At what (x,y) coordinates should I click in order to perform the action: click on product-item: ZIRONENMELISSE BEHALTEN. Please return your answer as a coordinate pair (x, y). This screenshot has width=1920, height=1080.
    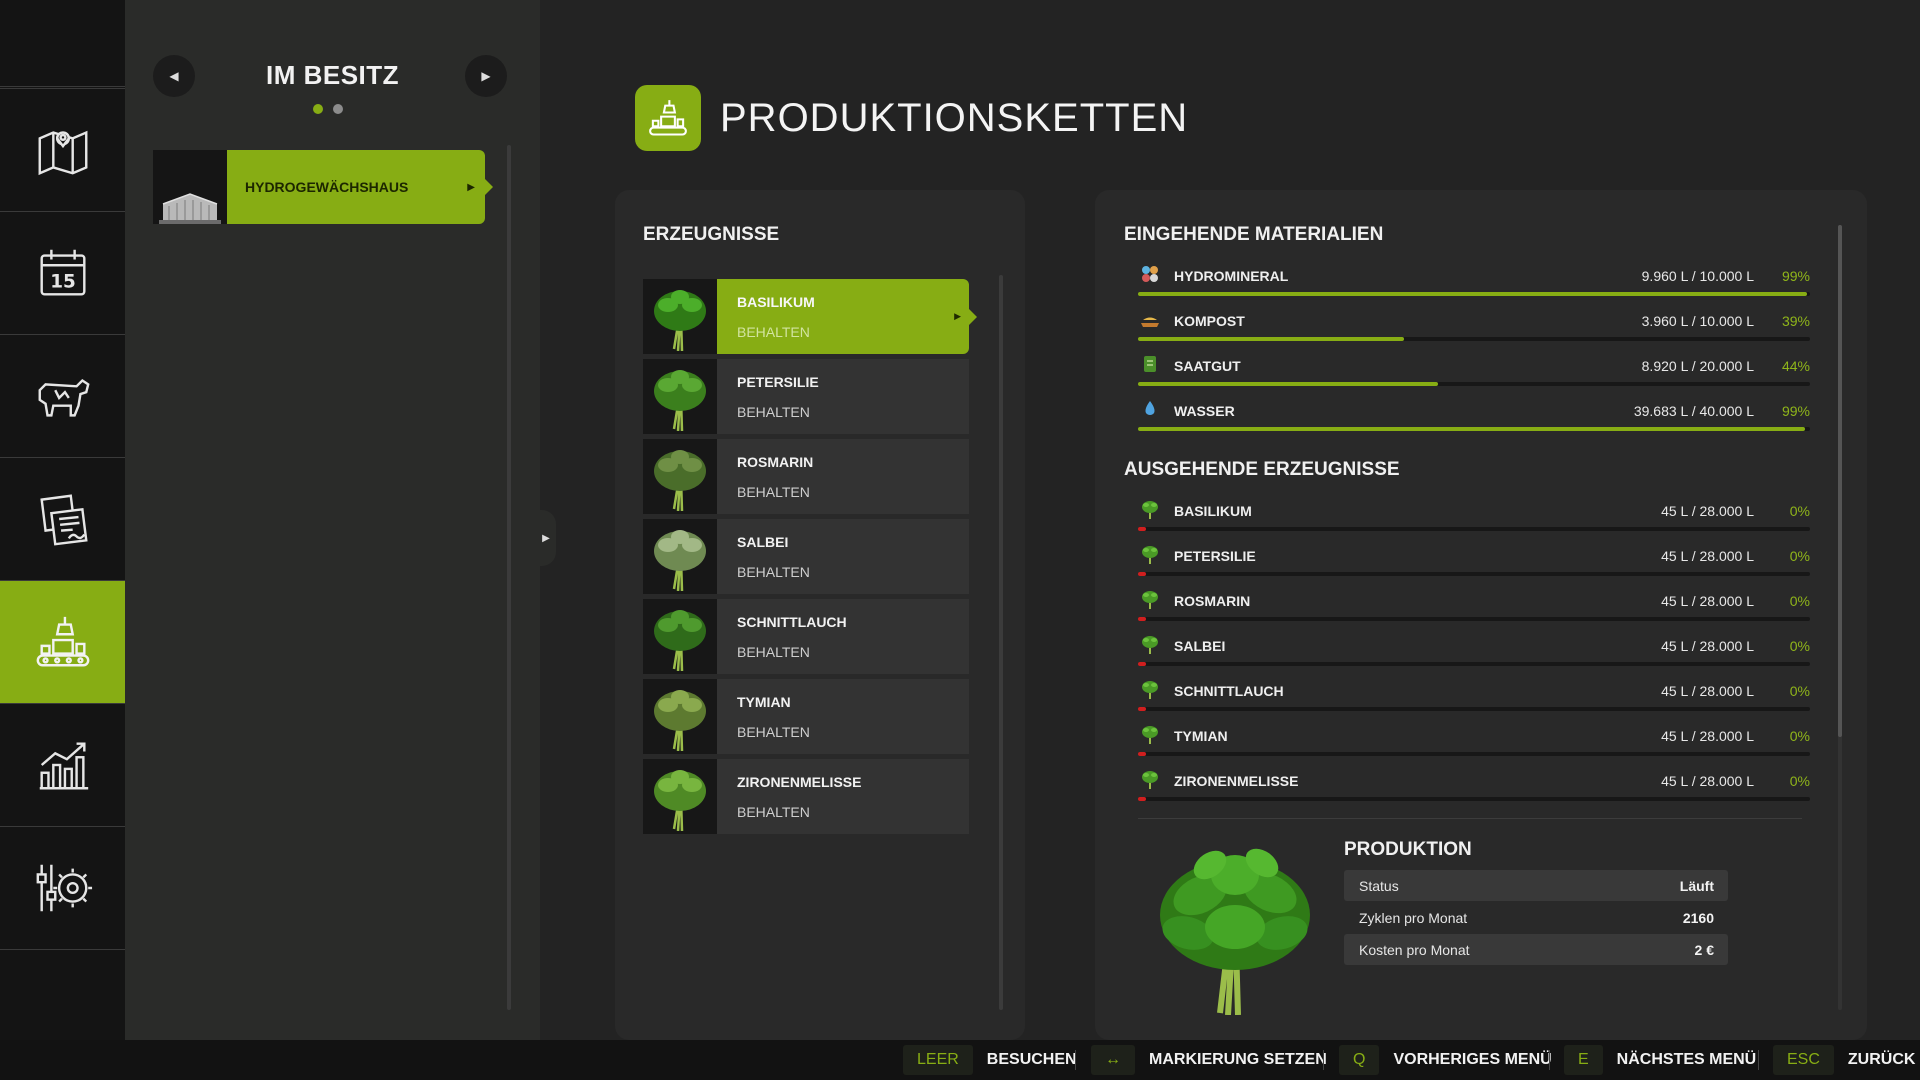
    Looking at the image, I should click on (806, 796).